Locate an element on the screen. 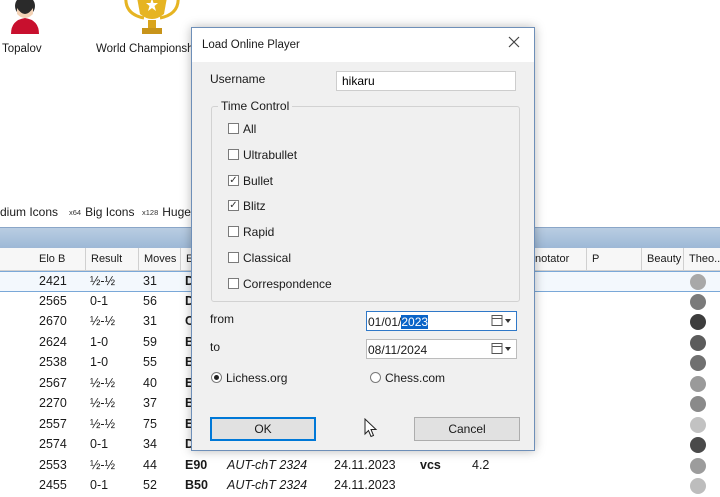 The height and width of the screenshot is (497, 720). column-header-result: Result is located at coordinates (112, 259).